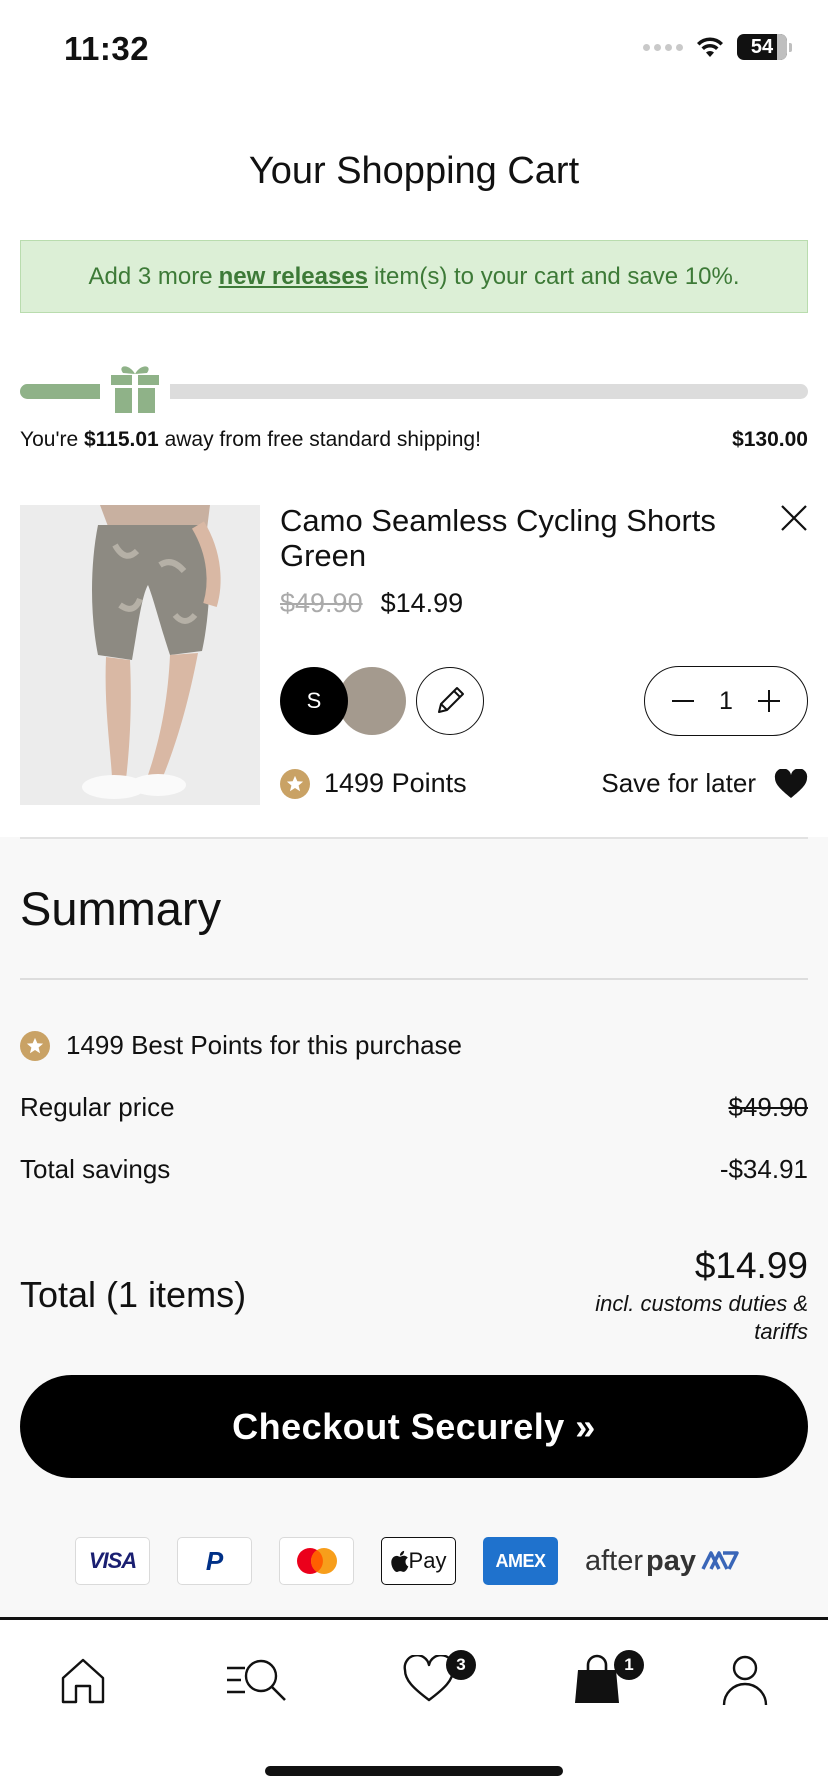 Image resolution: width=828 pixels, height=1792 pixels. Describe the element at coordinates (414, 1169) in the screenshot. I see `total-savings-row: Total savings -$34.91` at that location.